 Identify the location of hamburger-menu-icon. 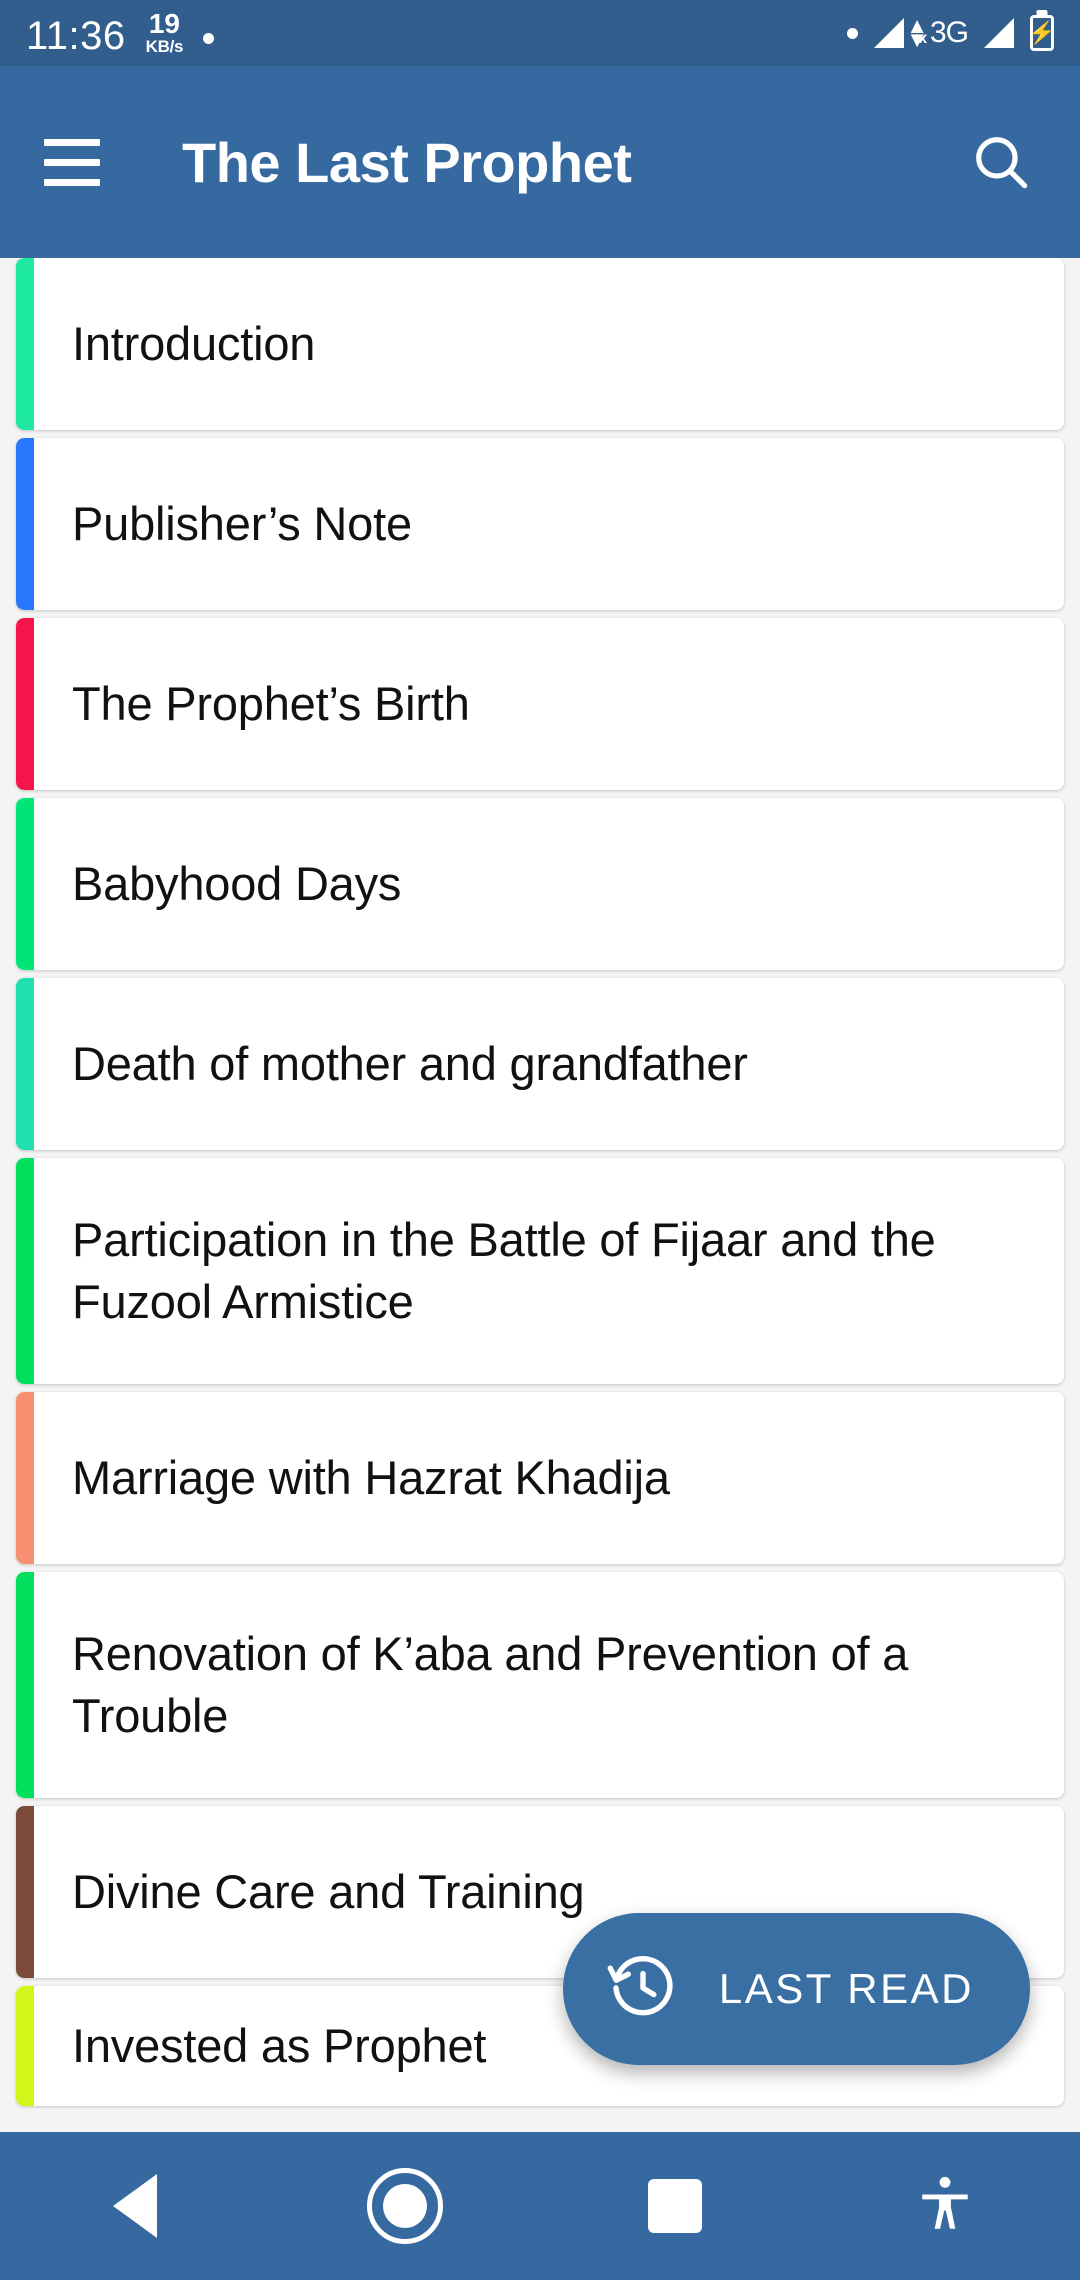
(72, 162).